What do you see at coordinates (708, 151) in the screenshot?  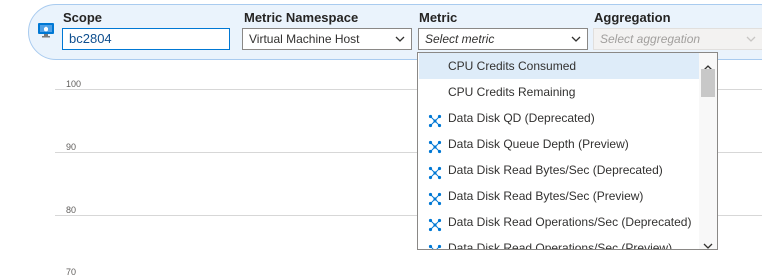 I see `dropdown-scrollbar` at bounding box center [708, 151].